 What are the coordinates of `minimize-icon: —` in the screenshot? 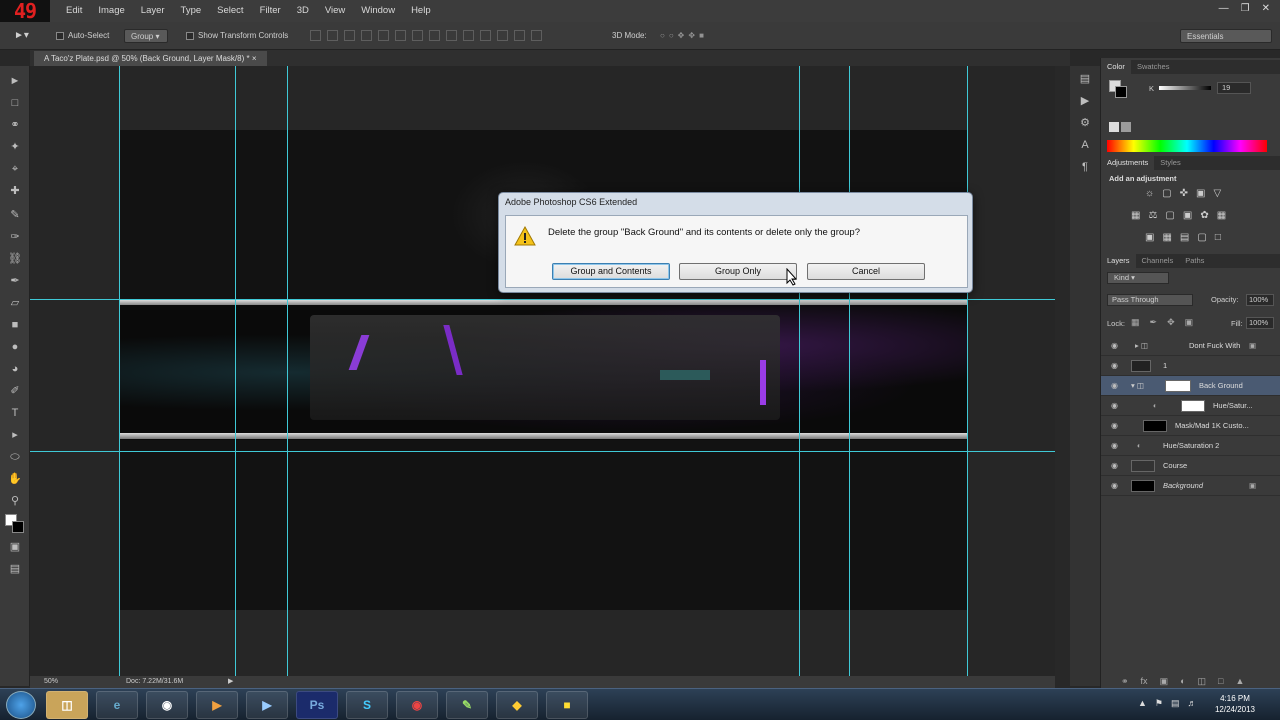 It's located at (1224, 8).